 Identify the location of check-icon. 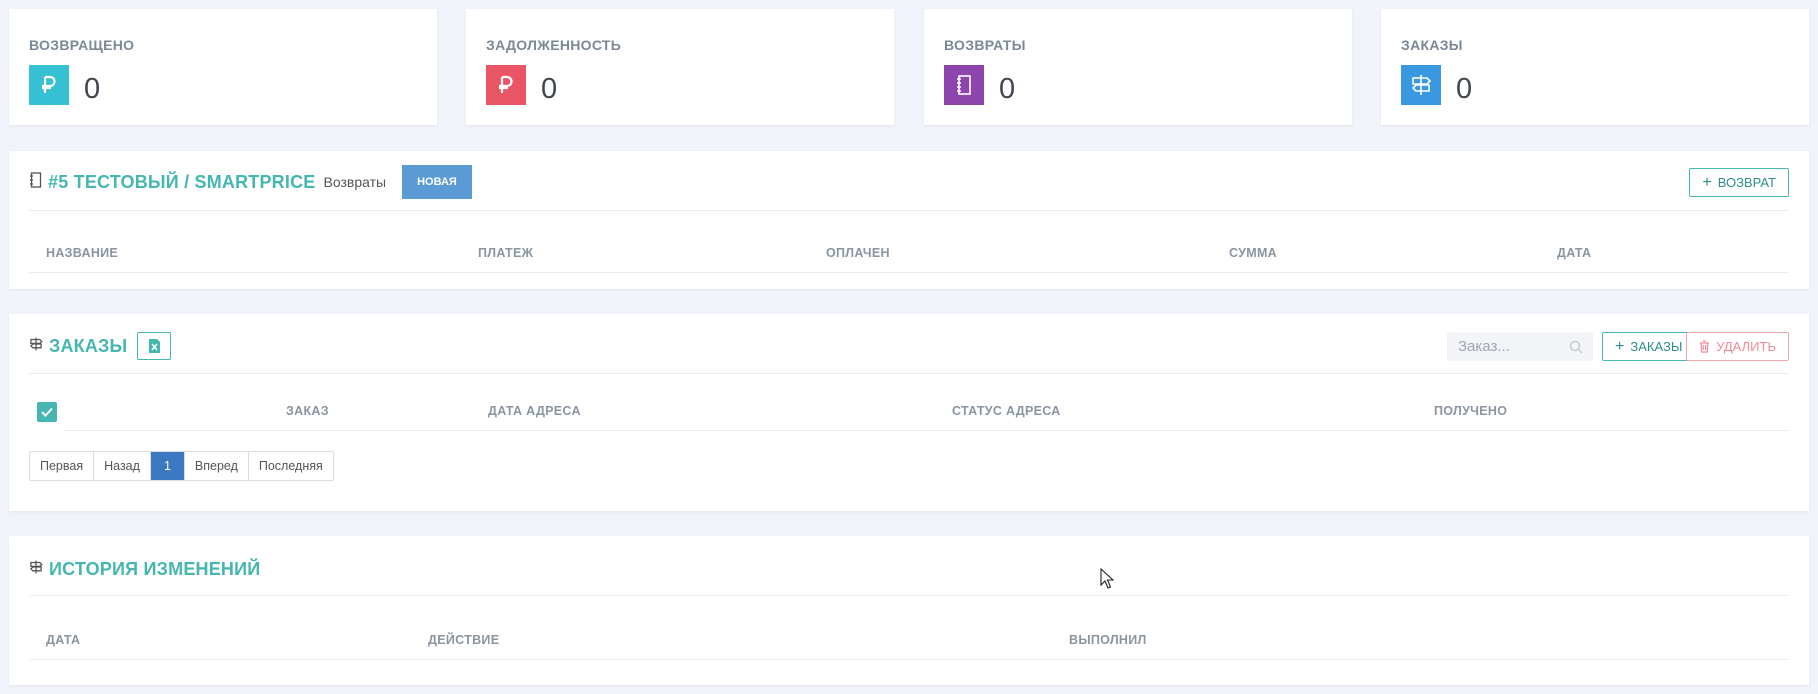
(47, 412).